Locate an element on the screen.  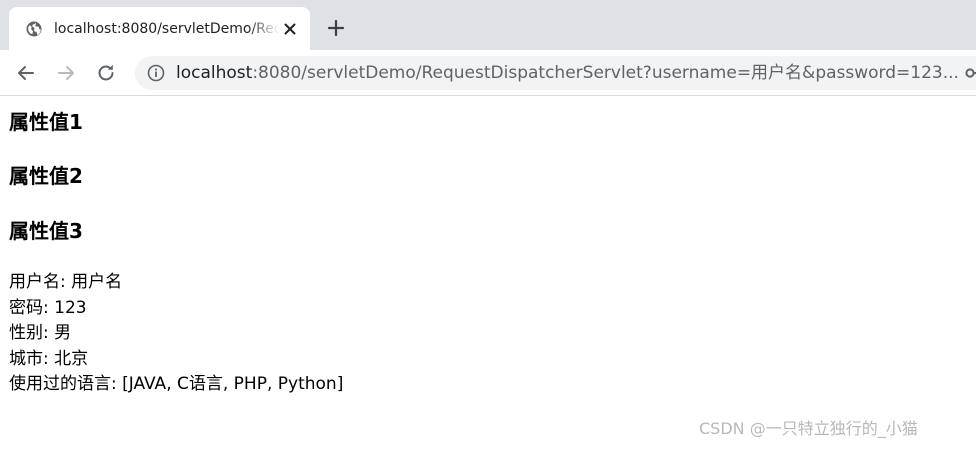
info-icon is located at coordinates (156, 73).